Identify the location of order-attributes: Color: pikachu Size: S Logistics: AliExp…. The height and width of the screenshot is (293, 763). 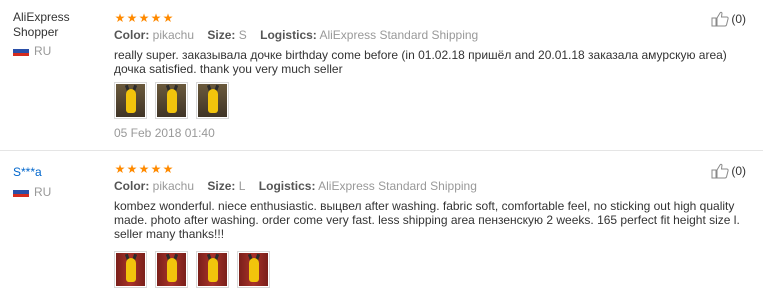
(296, 35).